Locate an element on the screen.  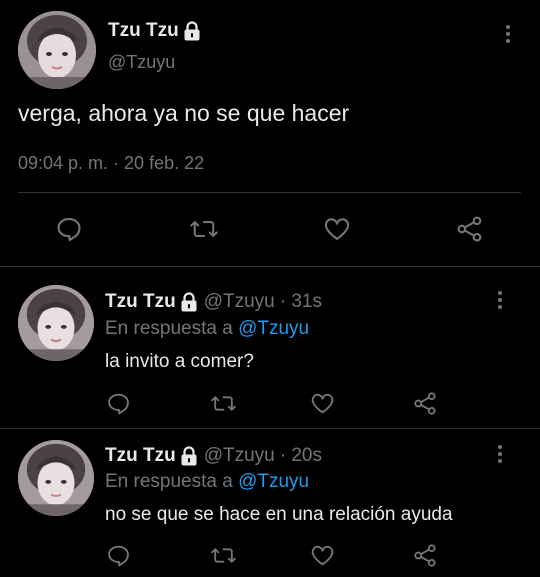
time-ago: · 31s is located at coordinates (300, 301).